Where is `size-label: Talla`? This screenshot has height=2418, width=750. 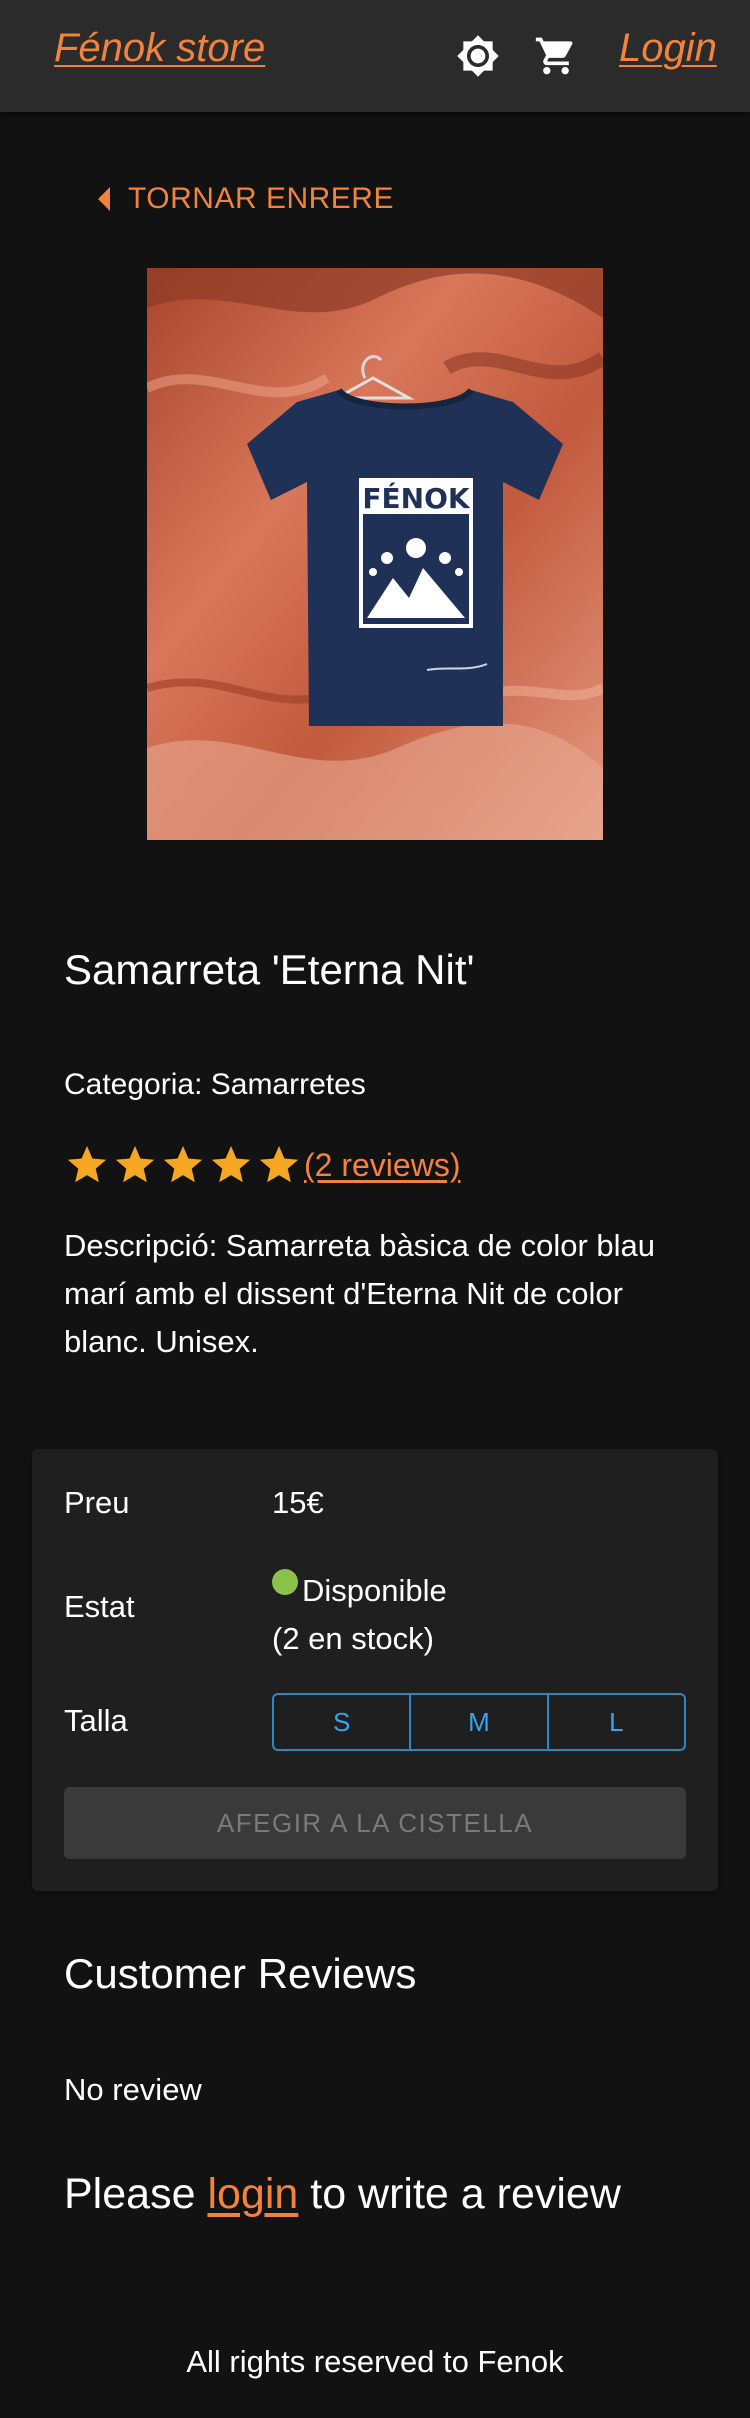
size-label: Talla is located at coordinates (96, 1720).